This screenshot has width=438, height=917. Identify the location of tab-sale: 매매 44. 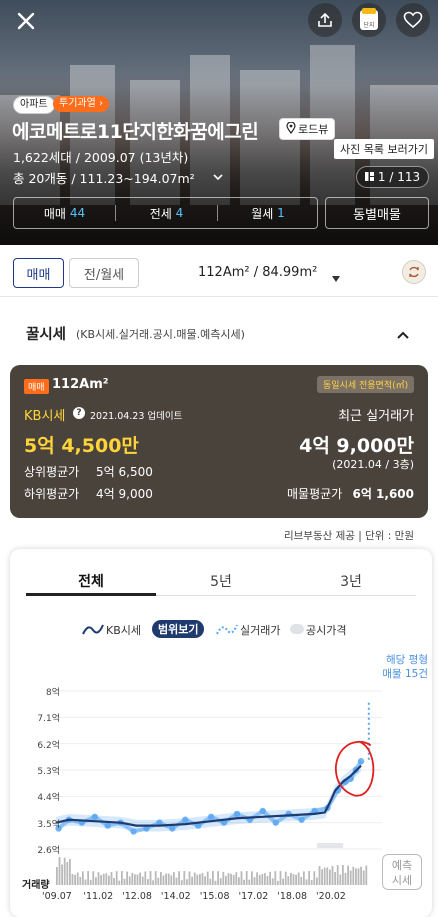
(64, 213).